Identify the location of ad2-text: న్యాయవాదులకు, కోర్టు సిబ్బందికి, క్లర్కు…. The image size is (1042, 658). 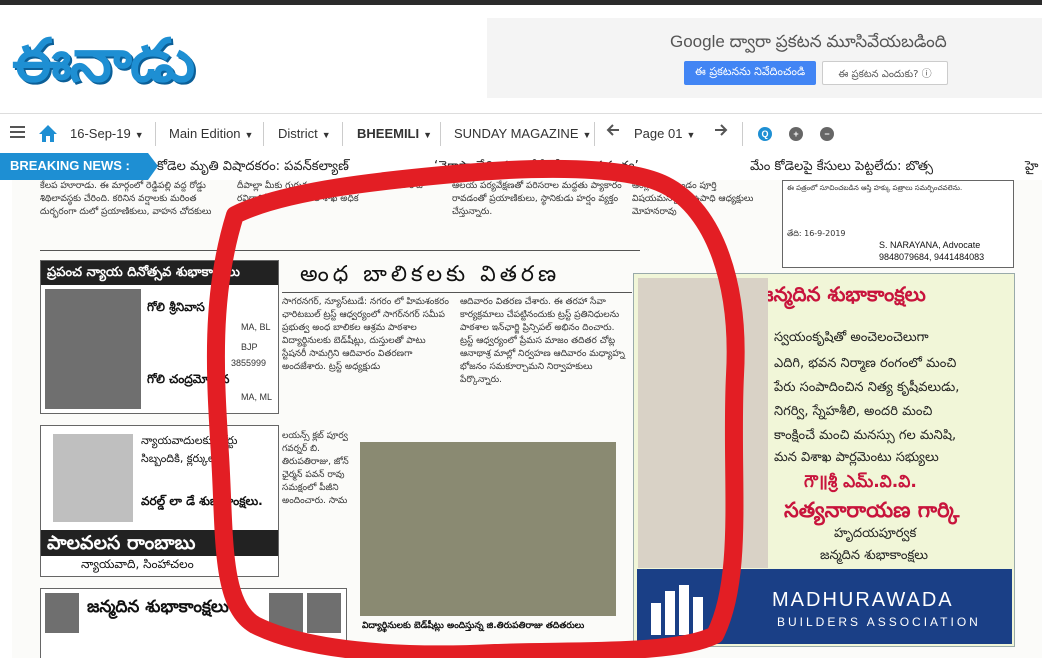
(189, 449).